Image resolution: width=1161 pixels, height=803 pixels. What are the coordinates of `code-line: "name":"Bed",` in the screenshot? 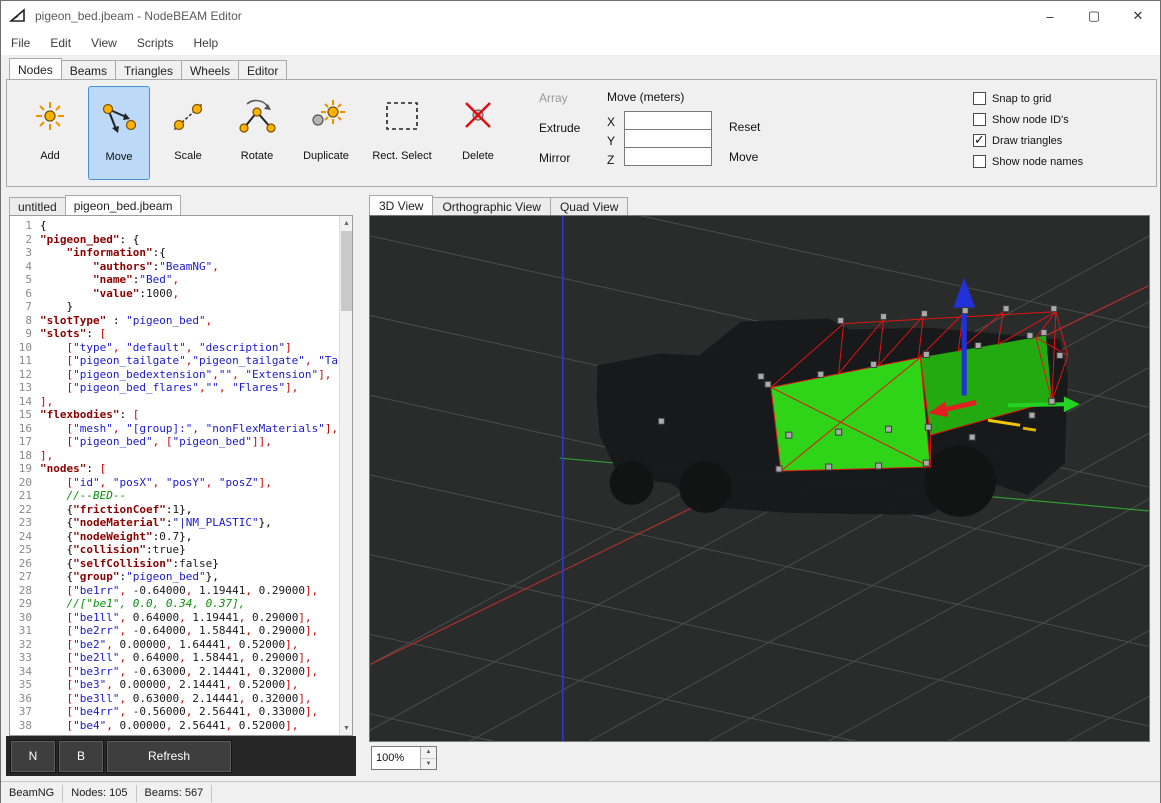 It's located at (136, 279).